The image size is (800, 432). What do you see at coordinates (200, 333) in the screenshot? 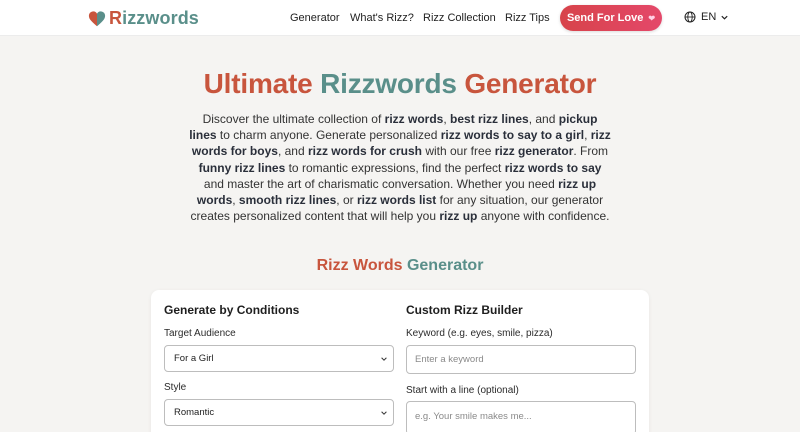
I see `target-audience-label: Target Audience` at bounding box center [200, 333].